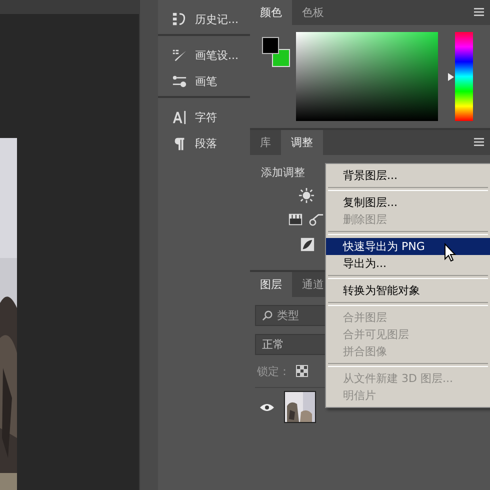 Image resolution: width=490 pixels, height=490 pixels. I want to click on adjustments-heading: 添加调整, so click(283, 172).